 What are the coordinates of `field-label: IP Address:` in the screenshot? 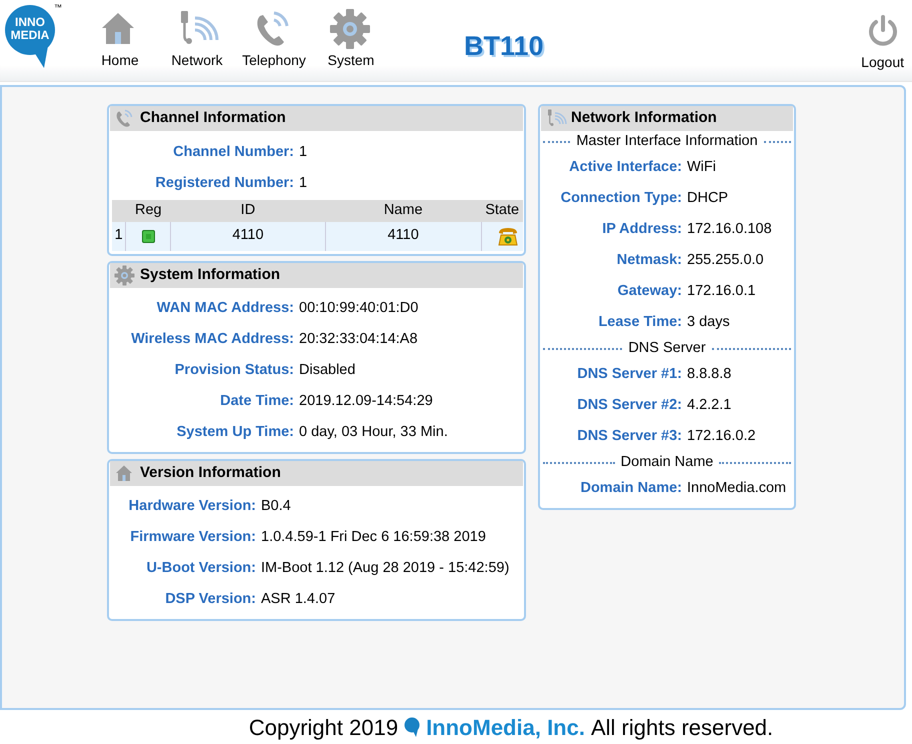 It's located at (641, 229).